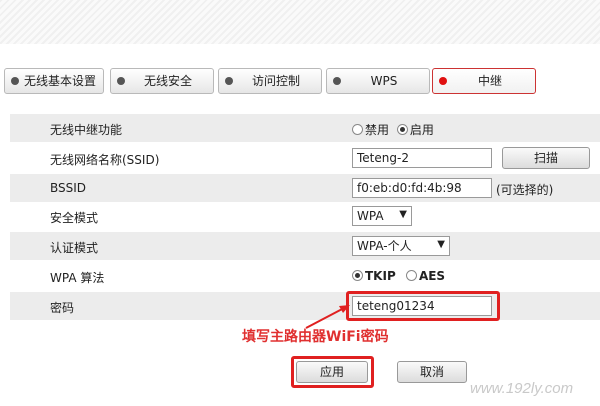 The height and width of the screenshot is (406, 600). I want to click on radio-aes: AES, so click(425, 276).